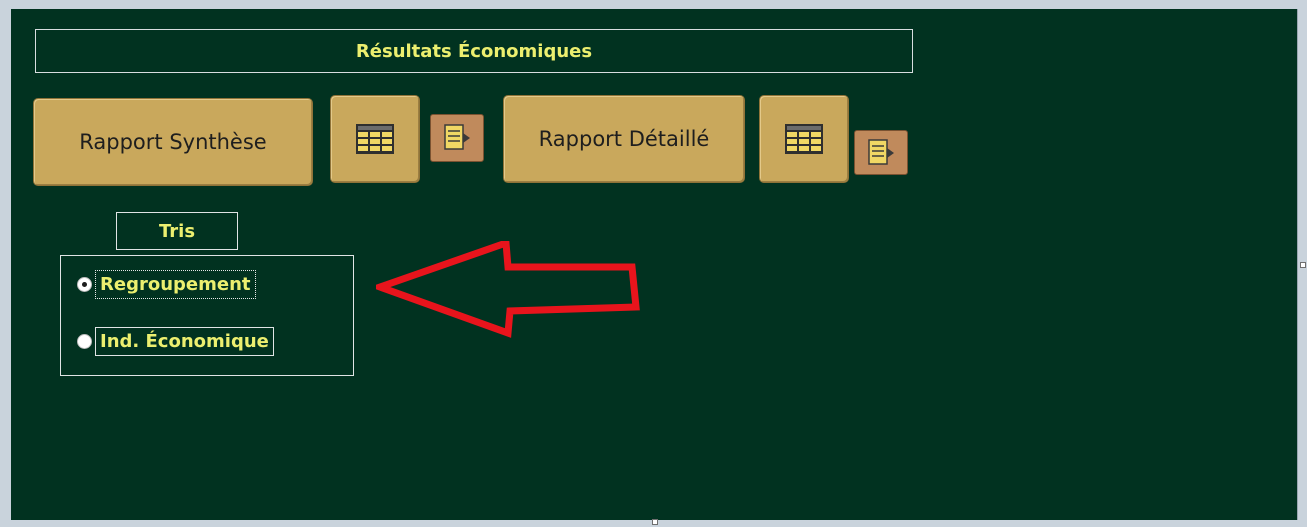 The width and height of the screenshot is (1307, 527). Describe the element at coordinates (508, 289) in the screenshot. I see `annotation-arrow` at that location.